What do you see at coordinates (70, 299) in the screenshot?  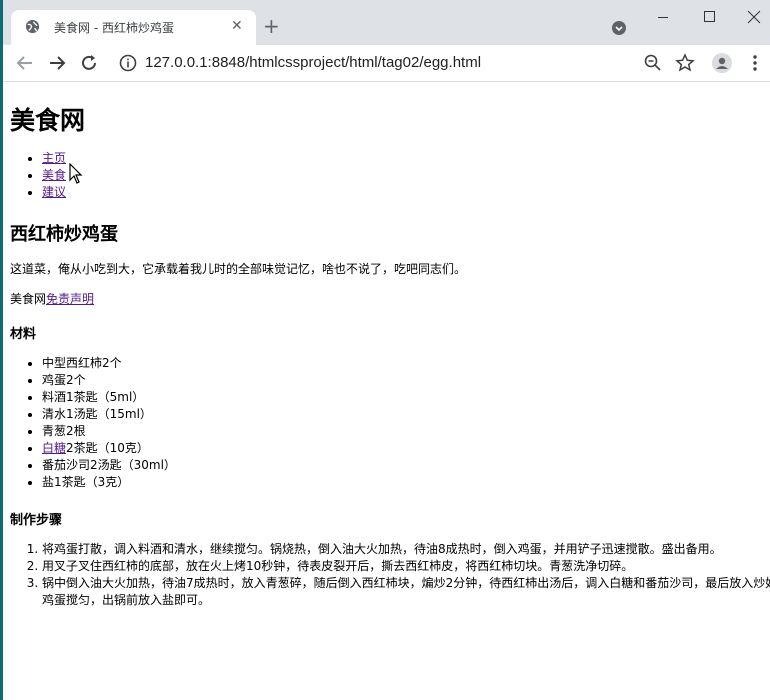 I see `disclaimer-link: 免责声明` at bounding box center [70, 299].